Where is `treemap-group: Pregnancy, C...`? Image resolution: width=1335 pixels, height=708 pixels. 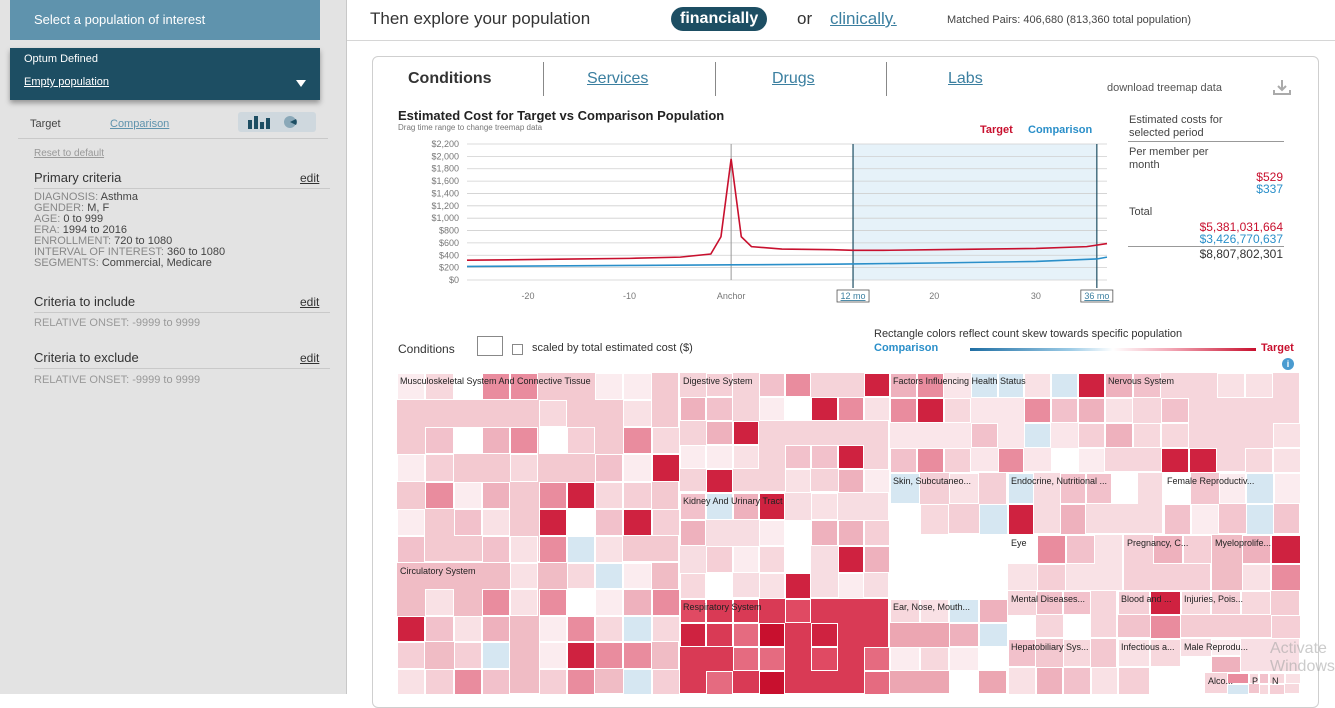 treemap-group: Pregnancy, C... is located at coordinates (1167, 563).